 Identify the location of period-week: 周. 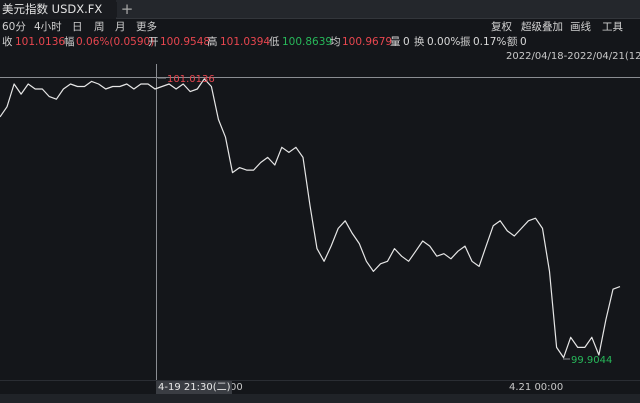
(99, 27).